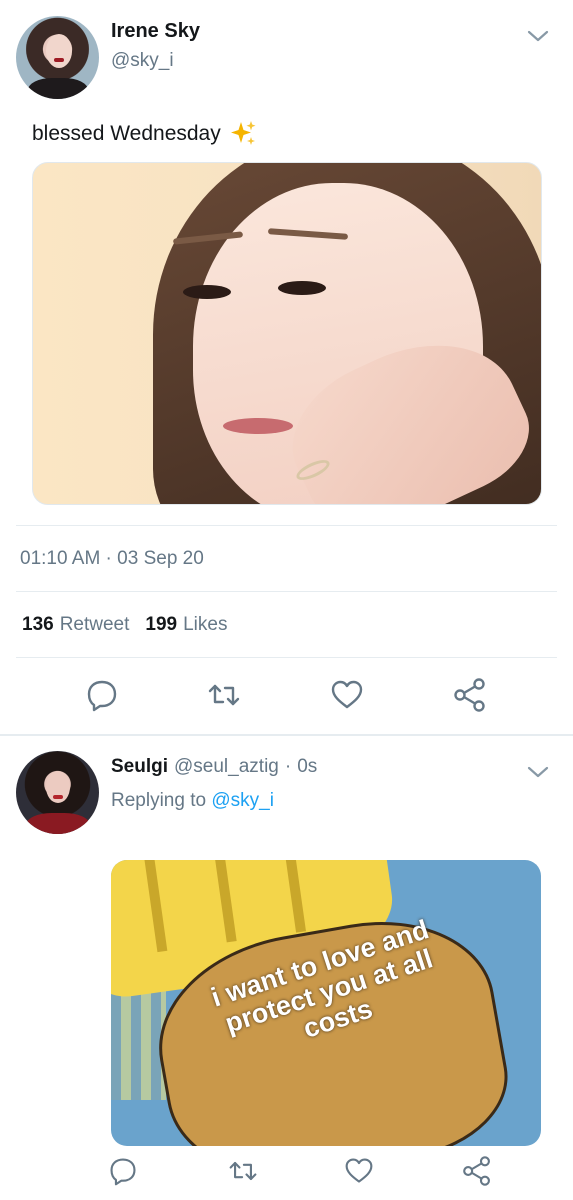  Describe the element at coordinates (59, 51) in the screenshot. I see `avatar-face` at that location.